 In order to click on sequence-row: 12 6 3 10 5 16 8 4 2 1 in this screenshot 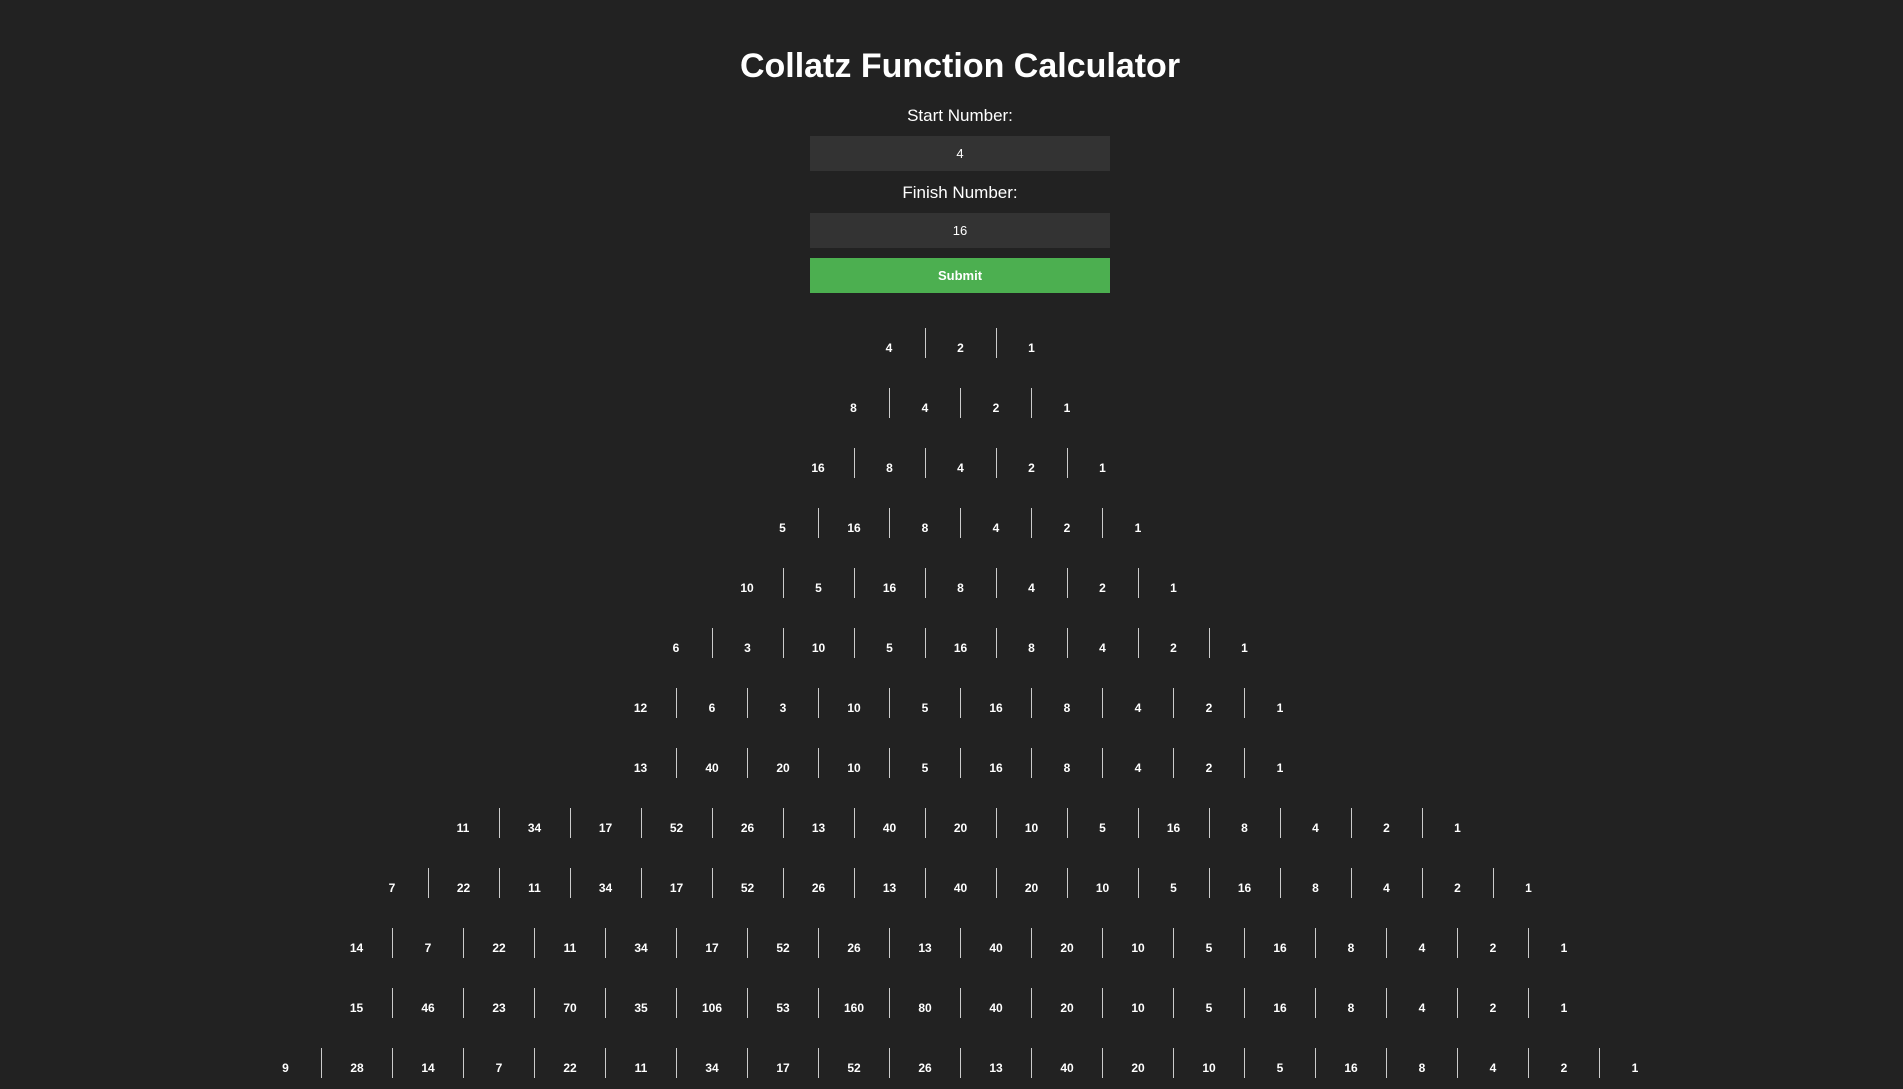, I will do `click(951, 703)`.